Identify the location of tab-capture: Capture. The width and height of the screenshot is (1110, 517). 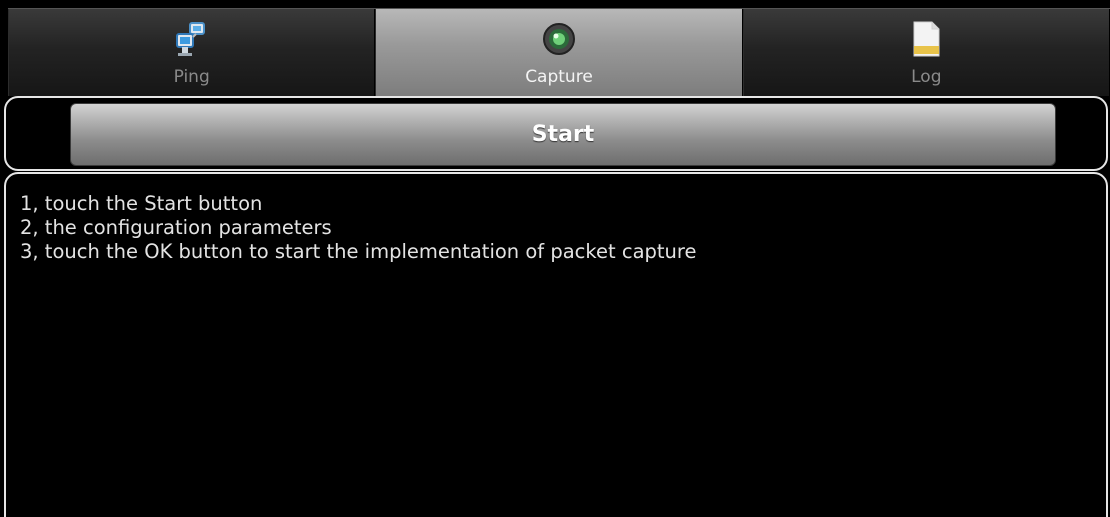
(559, 52).